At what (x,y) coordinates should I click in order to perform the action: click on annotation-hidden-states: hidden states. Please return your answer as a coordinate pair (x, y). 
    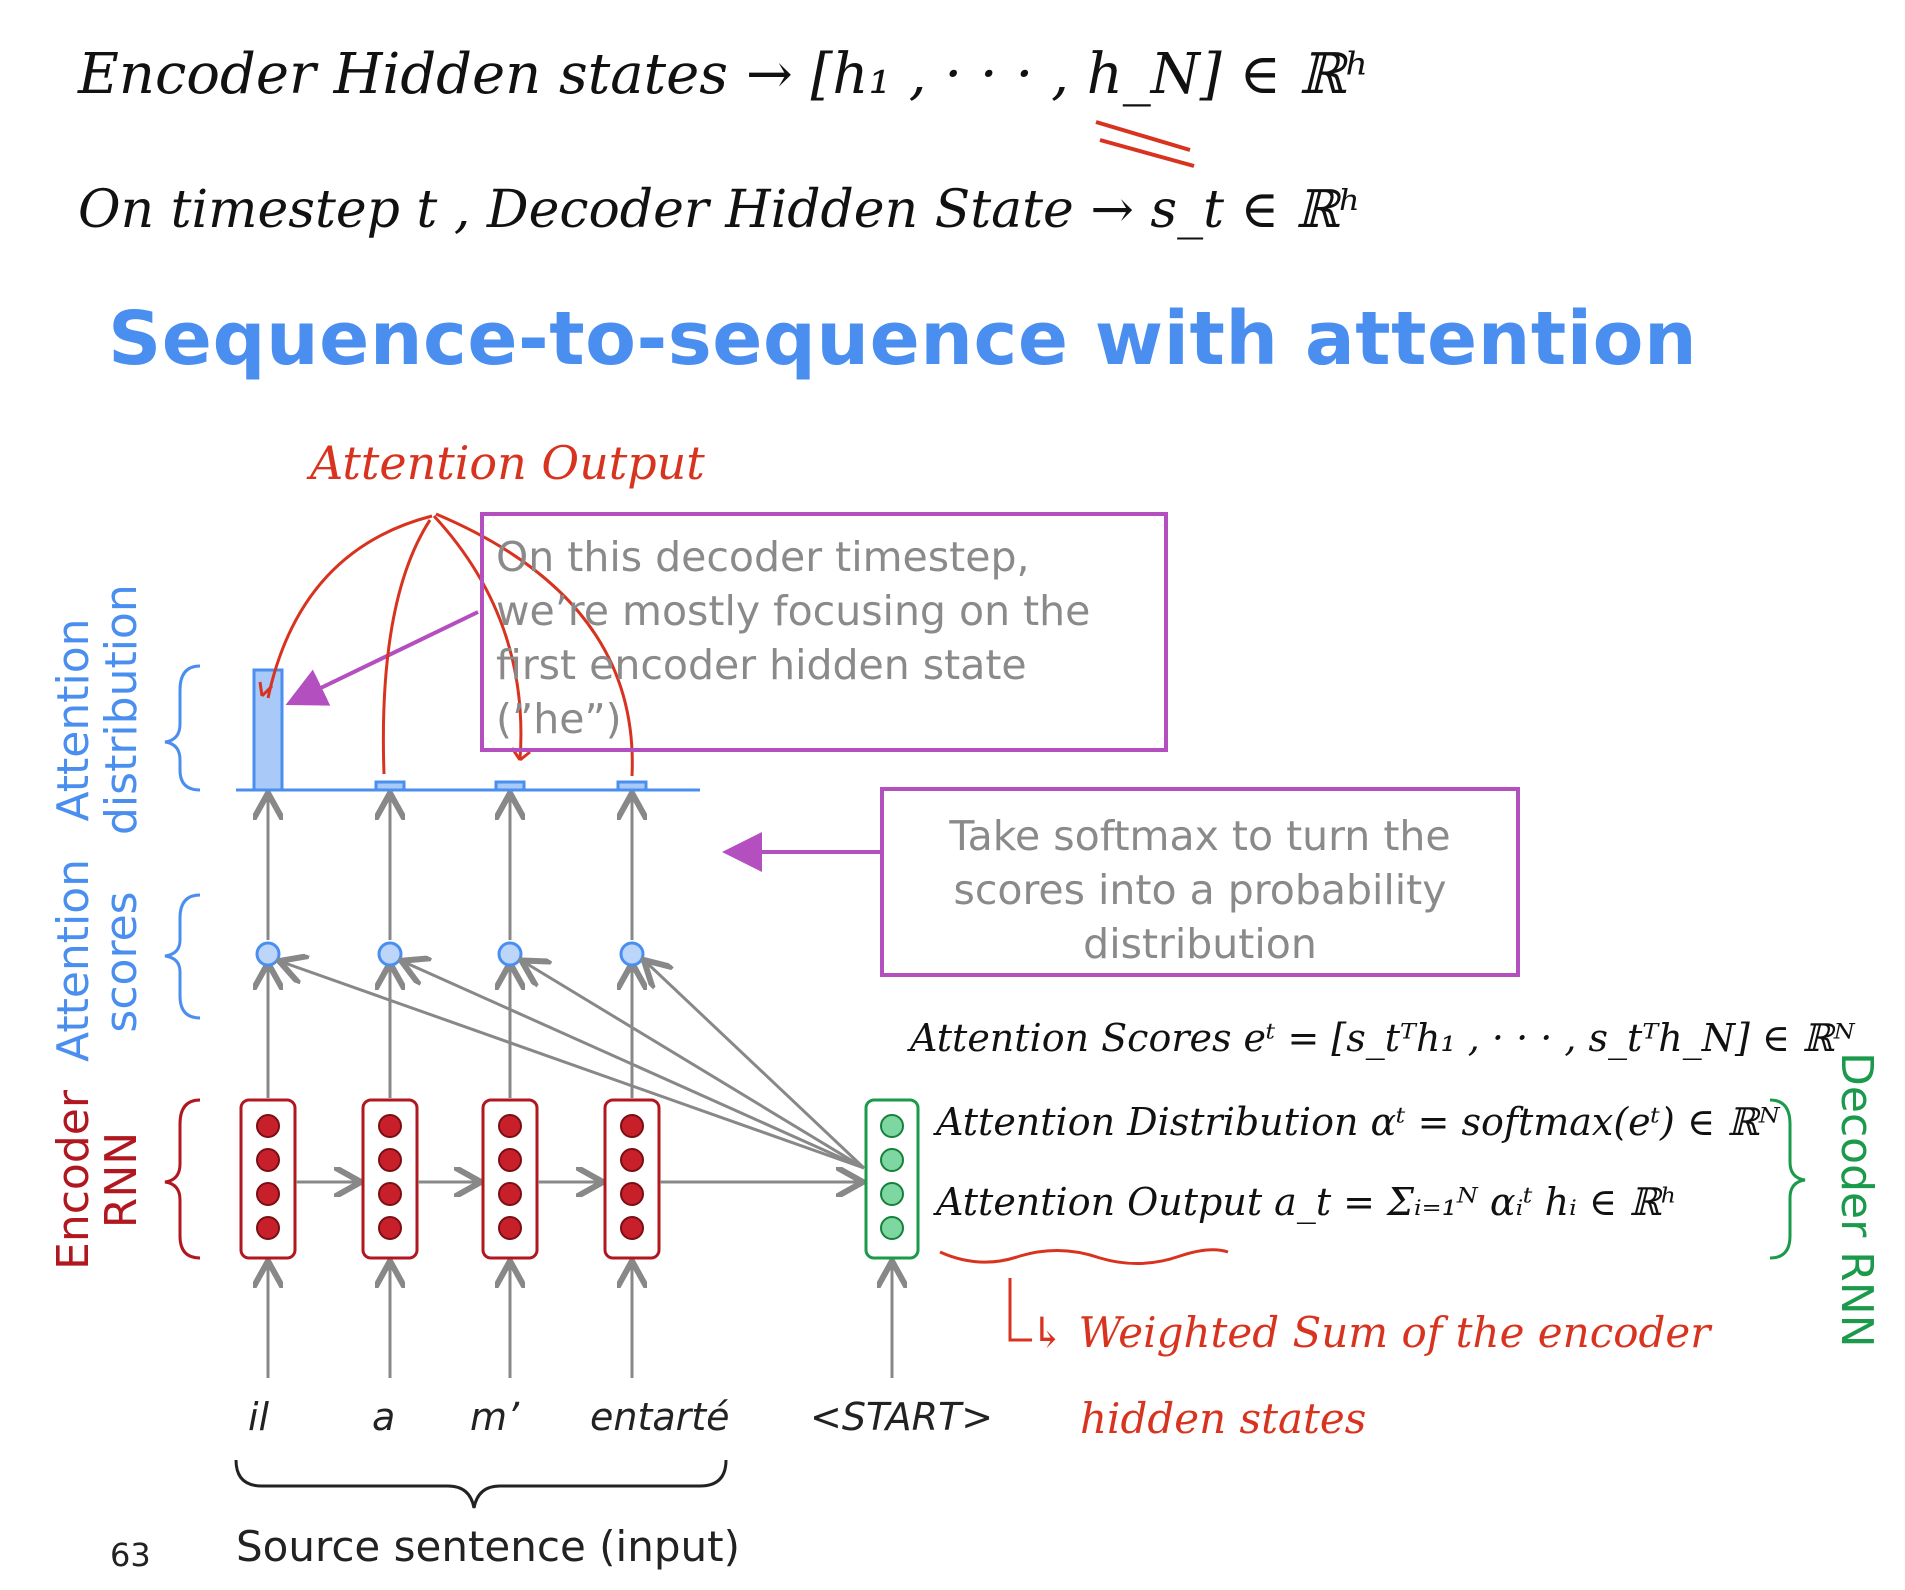
    Looking at the image, I should click on (1223, 1418).